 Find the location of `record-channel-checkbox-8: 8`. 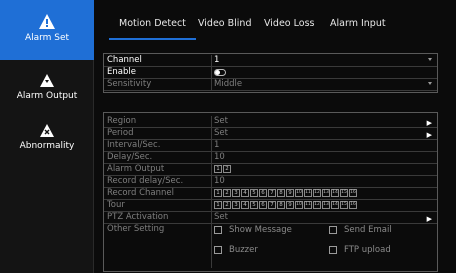

record-channel-checkbox-8: 8 is located at coordinates (281, 193).